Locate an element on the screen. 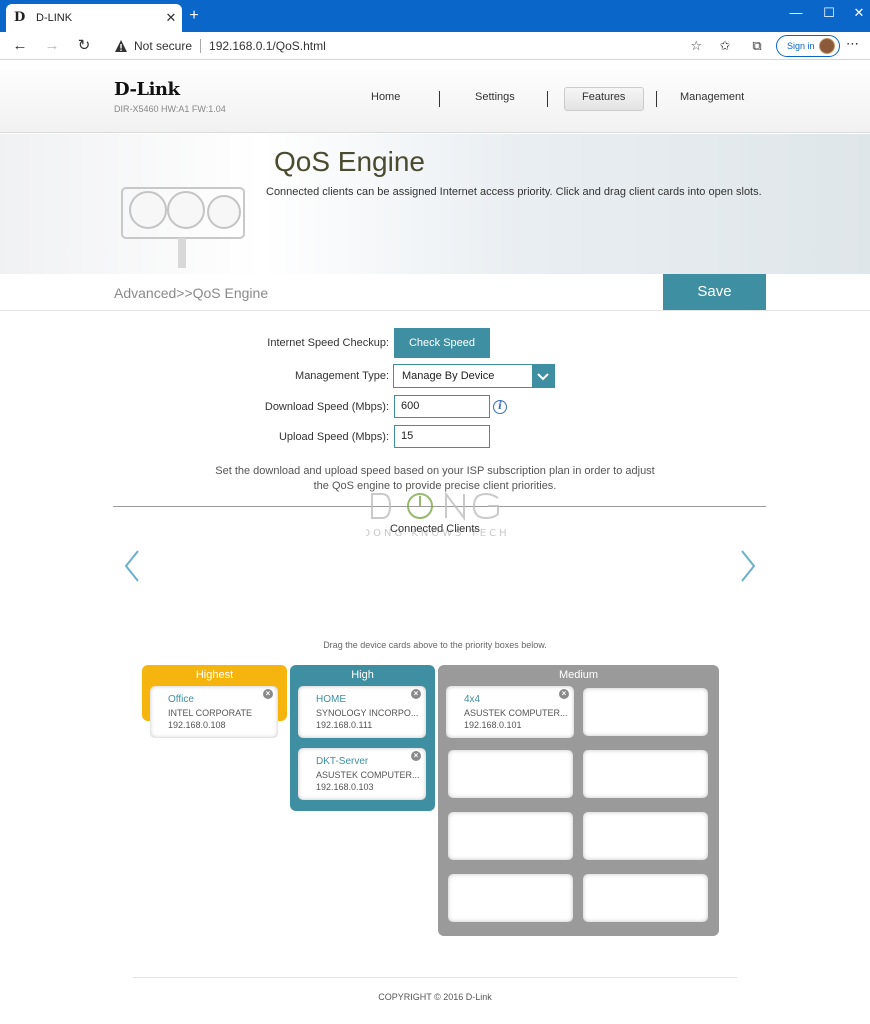 The image size is (870, 1024). client-card: HOME SYNOLOGY INCORPO... 192.168.0.111 × is located at coordinates (362, 712).